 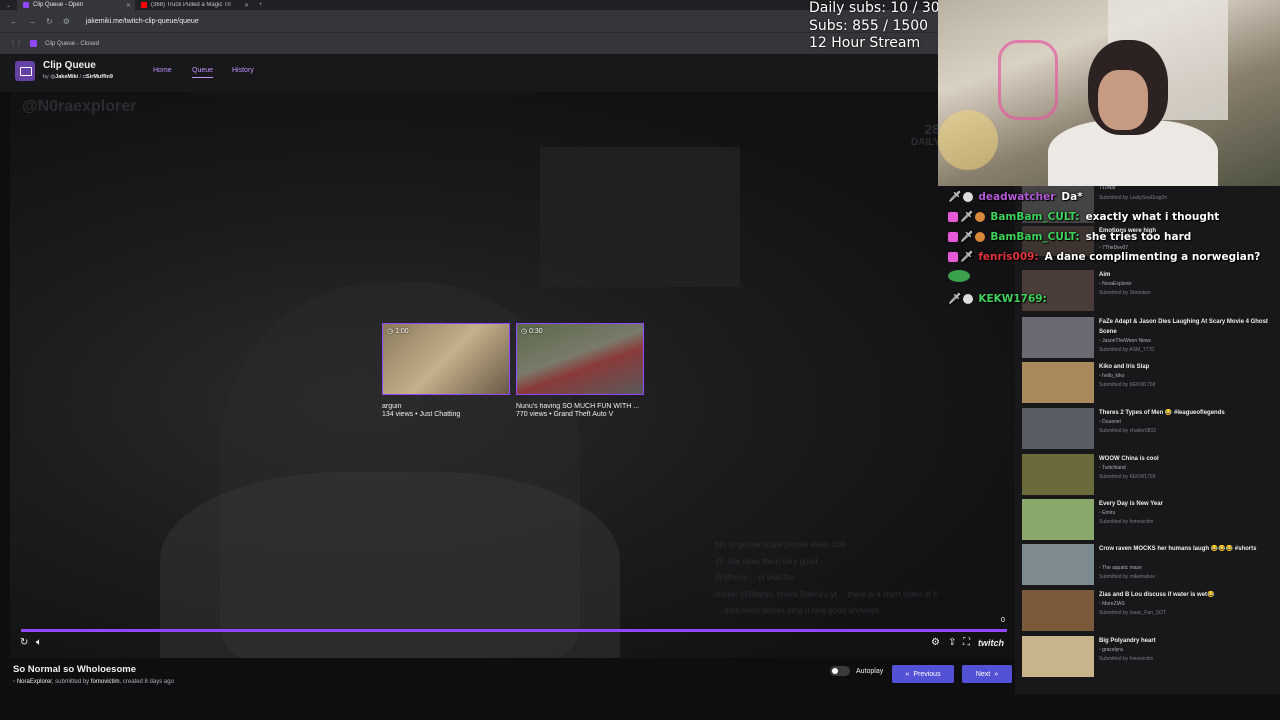 What do you see at coordinates (923, 674) in the screenshot?
I see `previous-button: « Previous` at bounding box center [923, 674].